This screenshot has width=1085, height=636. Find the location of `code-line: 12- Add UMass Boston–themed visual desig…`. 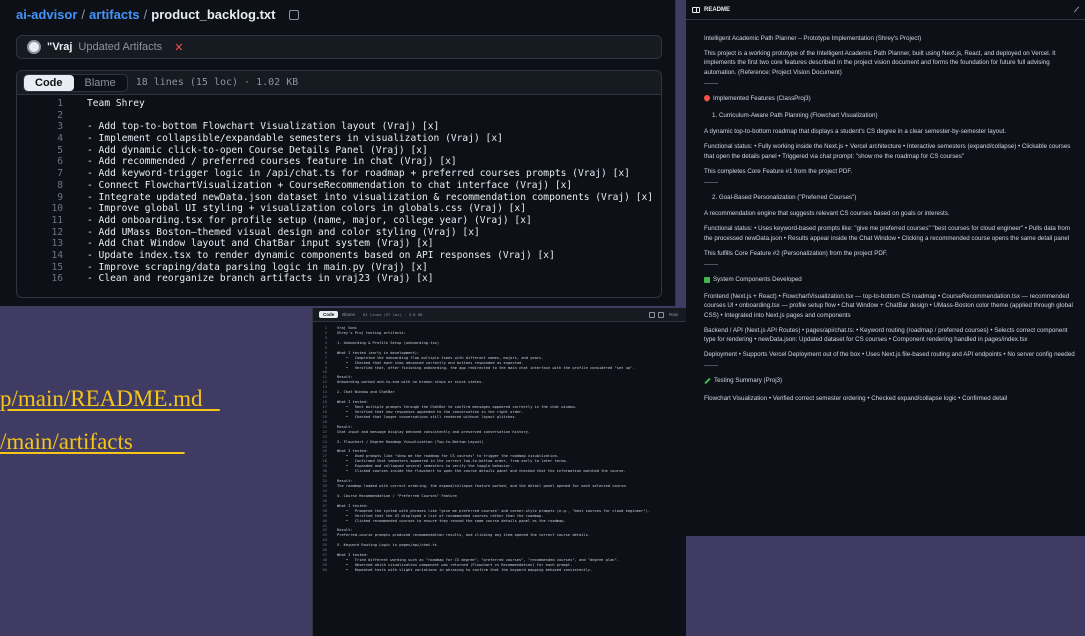

code-line: 12- Add UMass Boston–themed visual desig… is located at coordinates (339, 233).